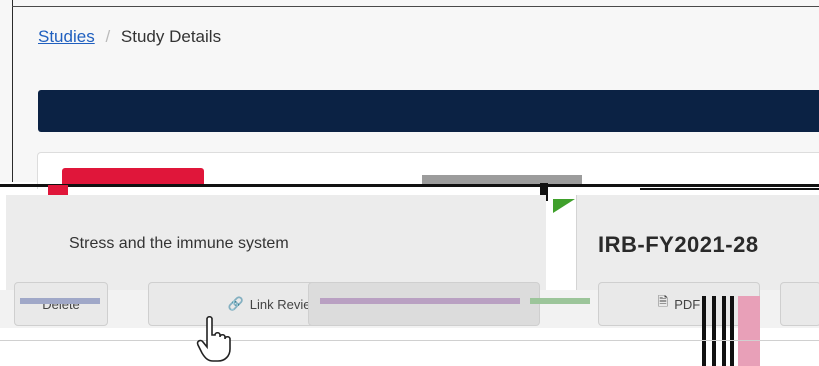  Describe the element at coordinates (235, 303) in the screenshot. I see `link-icon: 🔗` at that location.